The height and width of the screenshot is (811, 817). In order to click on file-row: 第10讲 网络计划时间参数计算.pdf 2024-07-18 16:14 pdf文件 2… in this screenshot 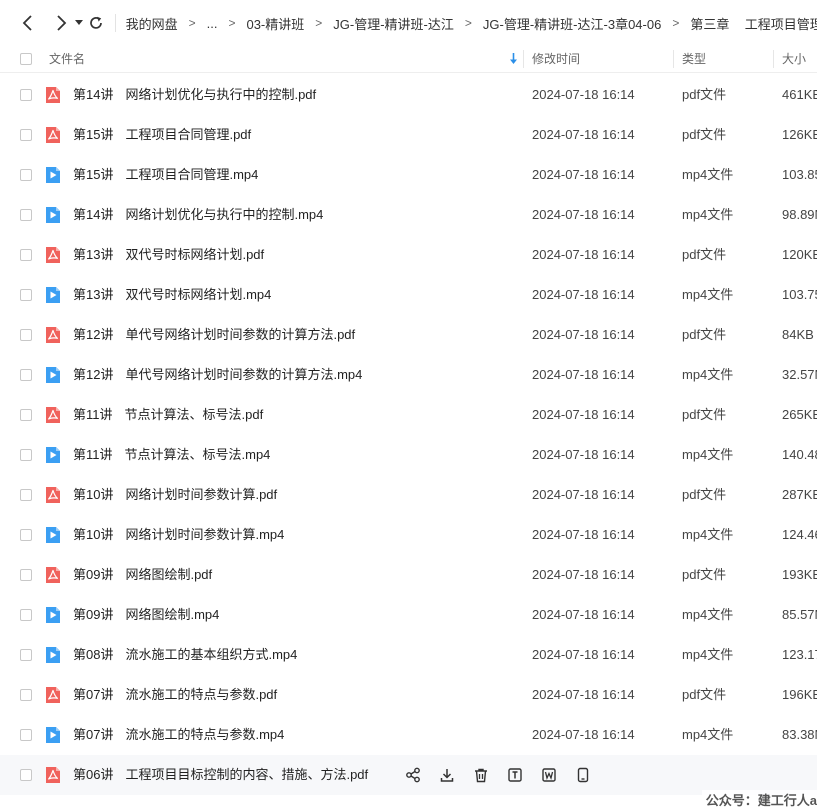, I will do `click(408, 495)`.